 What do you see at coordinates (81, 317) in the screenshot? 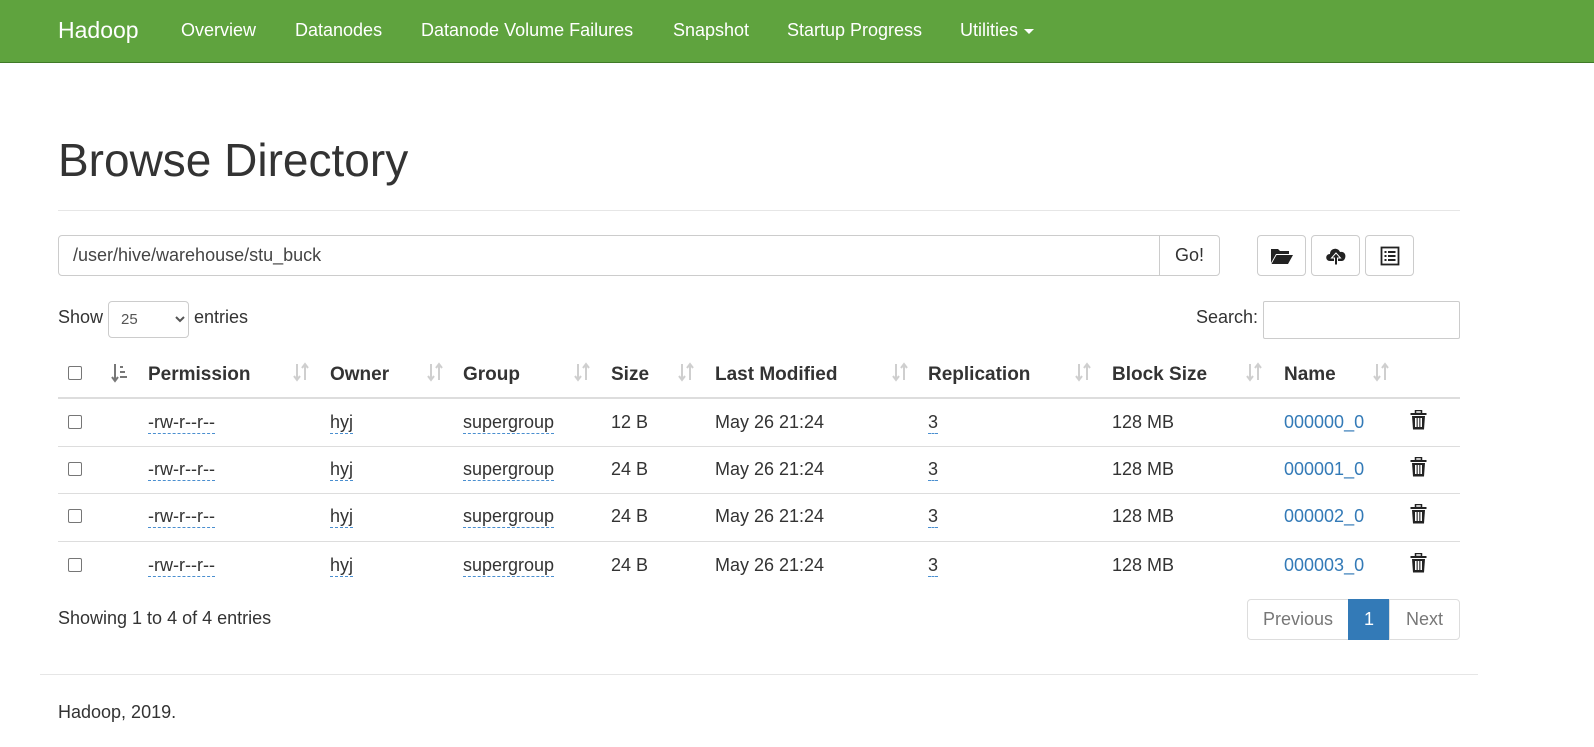
I see `show-label: Show` at bounding box center [81, 317].